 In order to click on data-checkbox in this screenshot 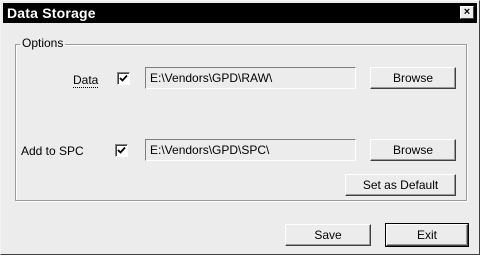, I will do `click(123, 78)`.